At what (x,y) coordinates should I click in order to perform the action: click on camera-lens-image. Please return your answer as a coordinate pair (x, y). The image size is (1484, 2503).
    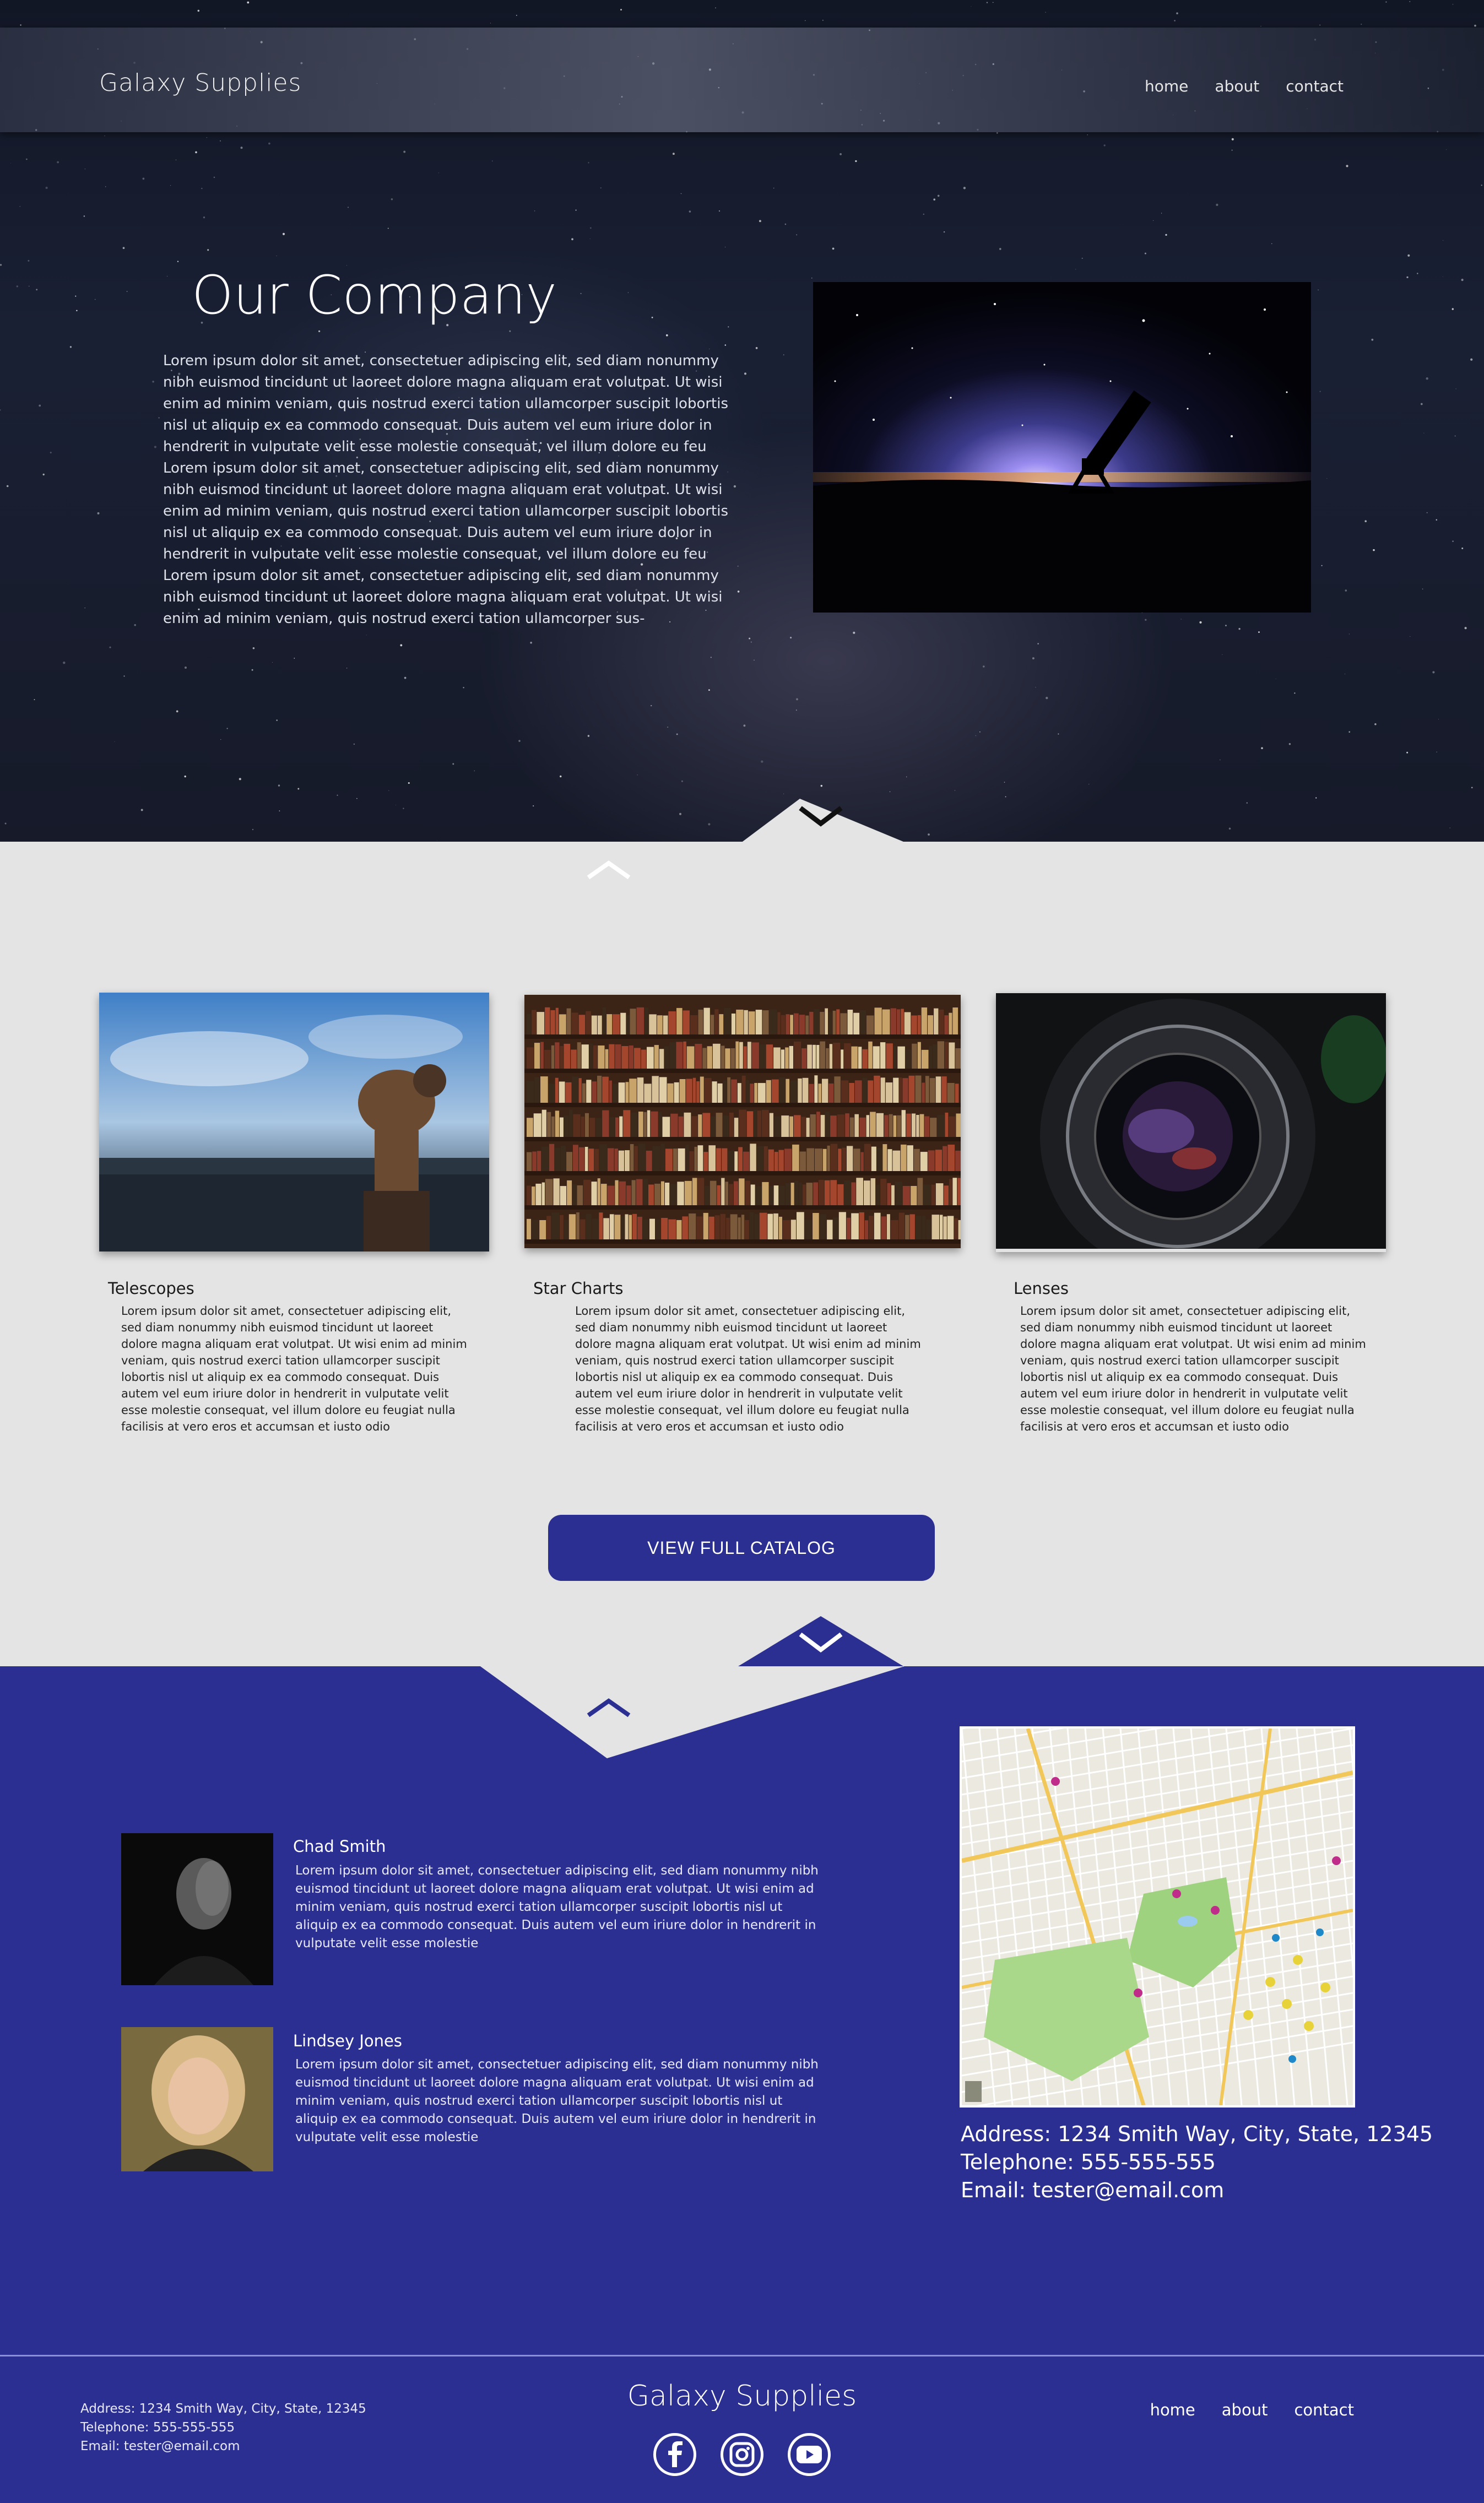
    Looking at the image, I should click on (1191, 1122).